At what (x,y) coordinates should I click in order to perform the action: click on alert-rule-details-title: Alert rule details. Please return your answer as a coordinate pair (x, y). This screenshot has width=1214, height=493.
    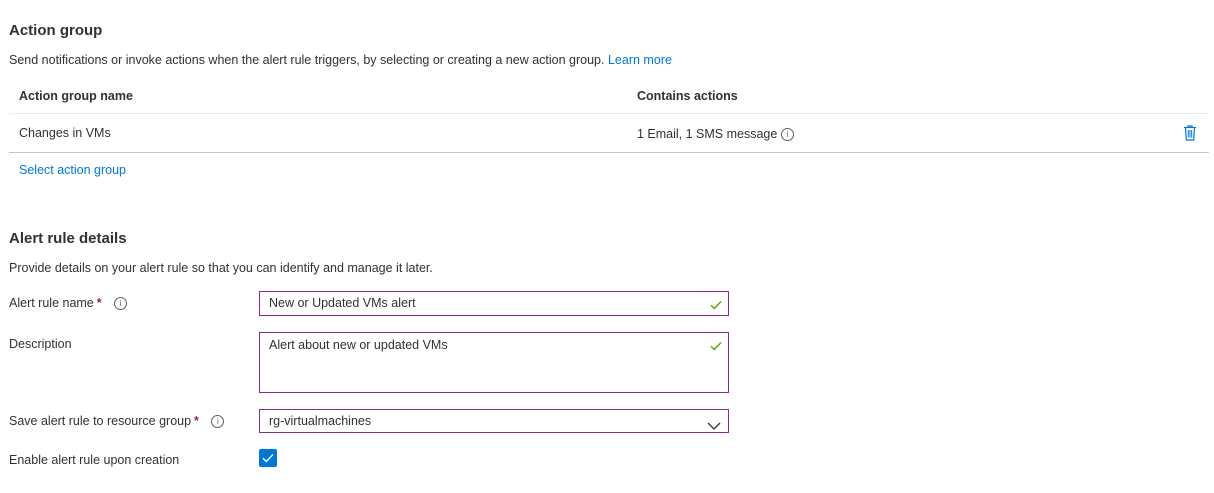
    Looking at the image, I should click on (68, 238).